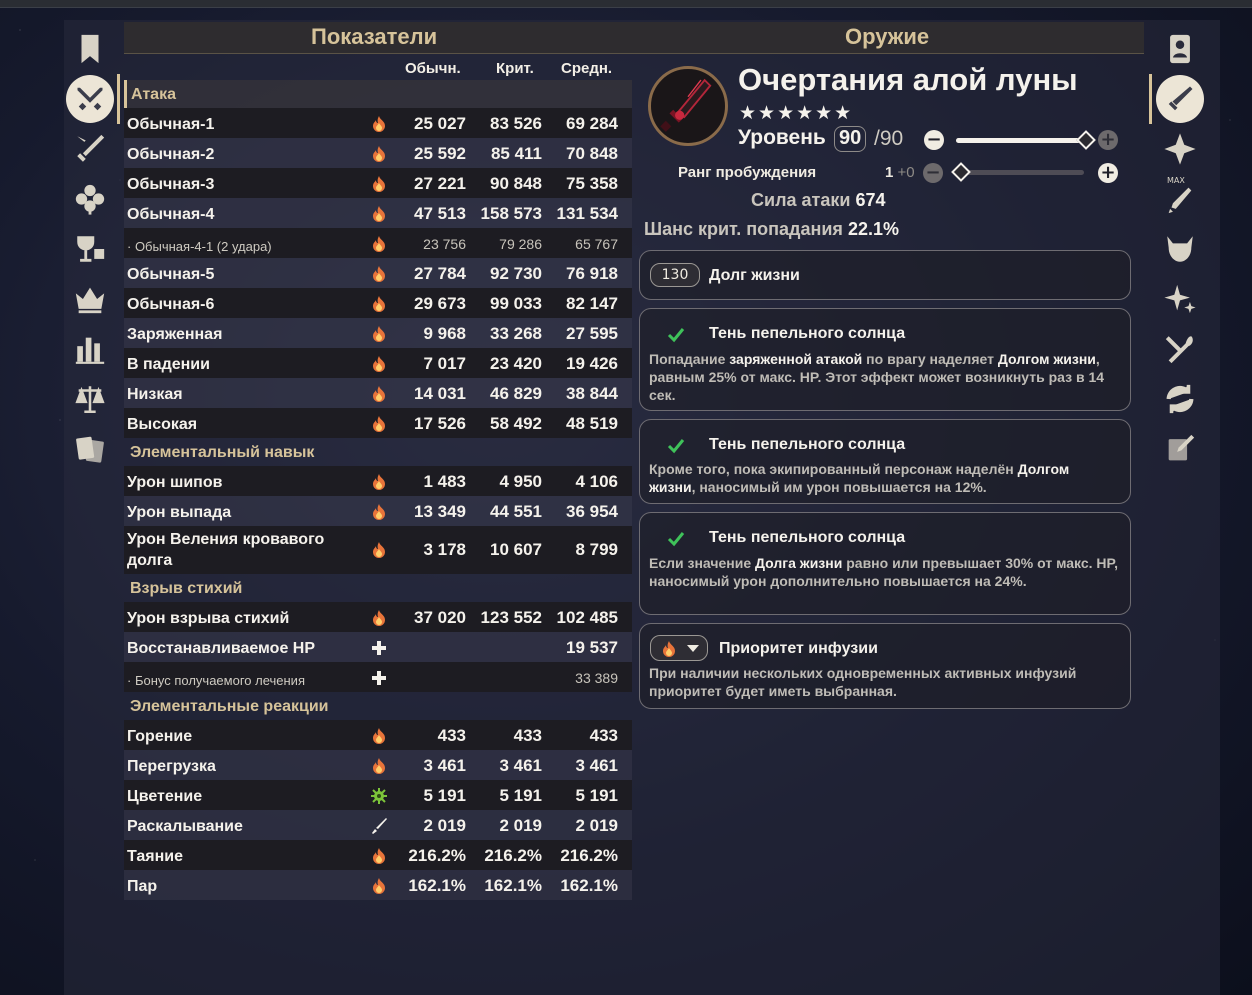  What do you see at coordinates (1108, 173) in the screenshot?
I see `refine-increase-button: +` at bounding box center [1108, 173].